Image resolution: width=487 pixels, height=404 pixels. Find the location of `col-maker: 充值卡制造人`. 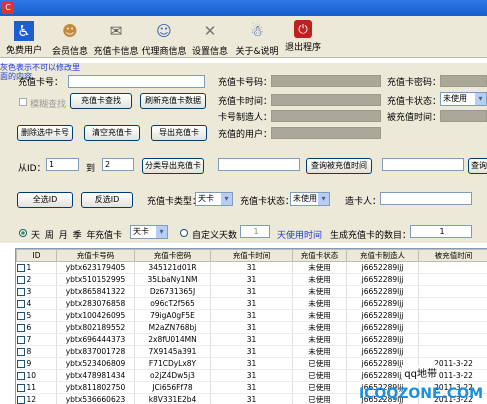

col-maker: 充值卡制造人 is located at coordinates (382, 255).